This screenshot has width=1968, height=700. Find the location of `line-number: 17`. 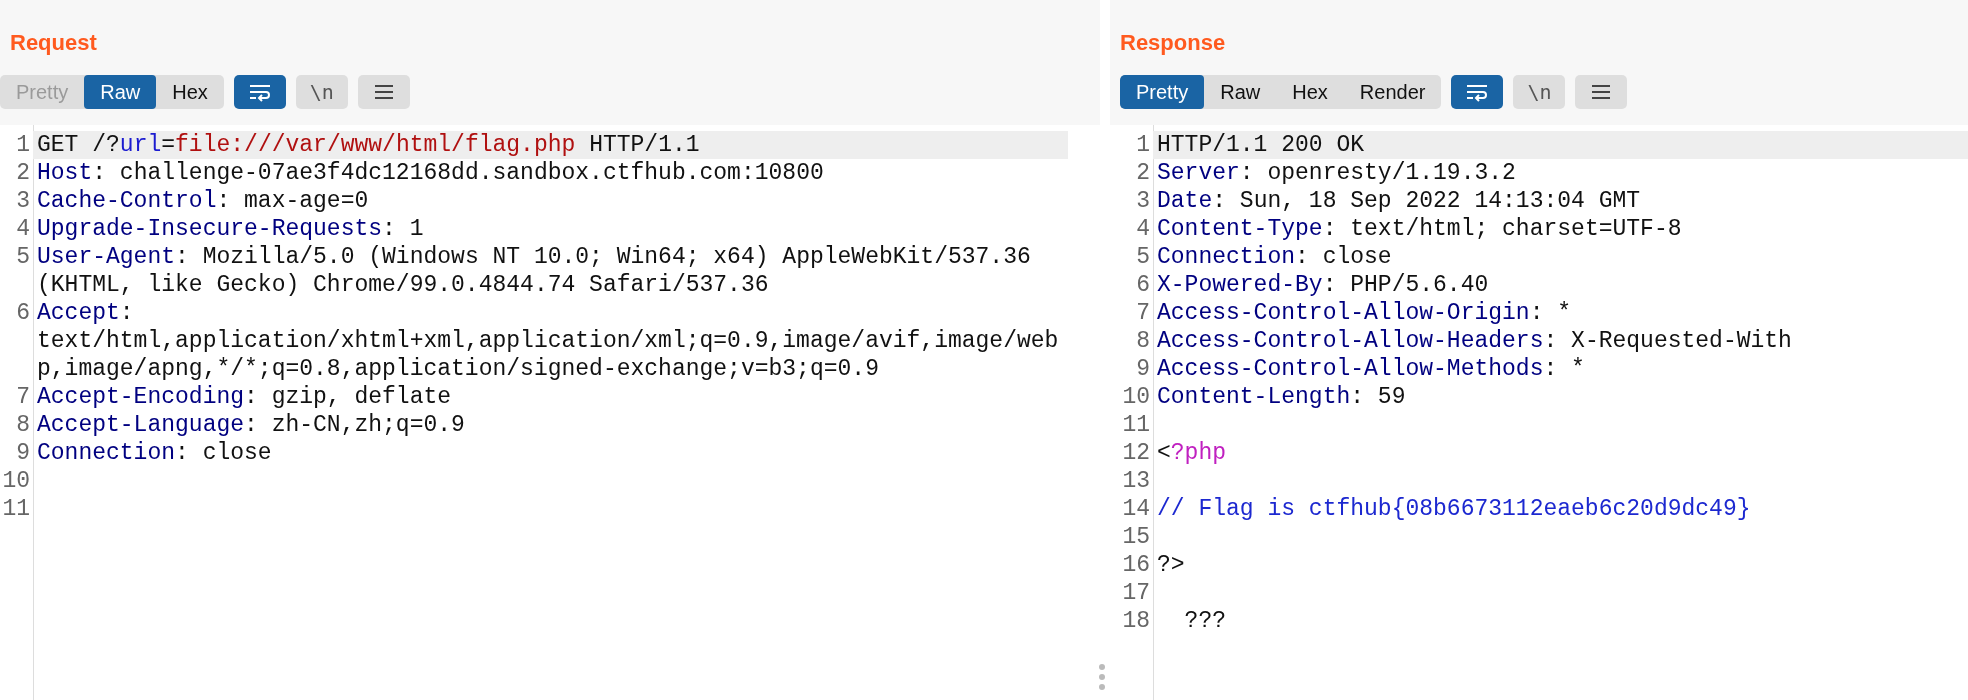

line-number: 17 is located at coordinates (1136, 593).